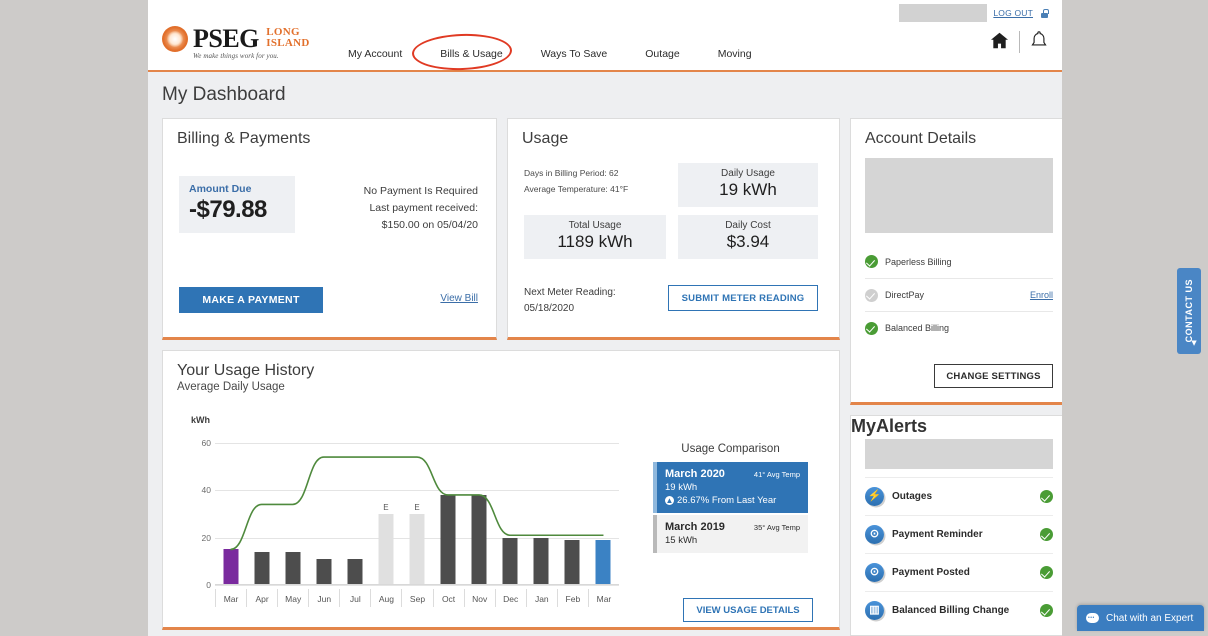 The height and width of the screenshot is (636, 1208). What do you see at coordinates (226, 38) in the screenshot?
I see `logo-brand: PSEG` at bounding box center [226, 38].